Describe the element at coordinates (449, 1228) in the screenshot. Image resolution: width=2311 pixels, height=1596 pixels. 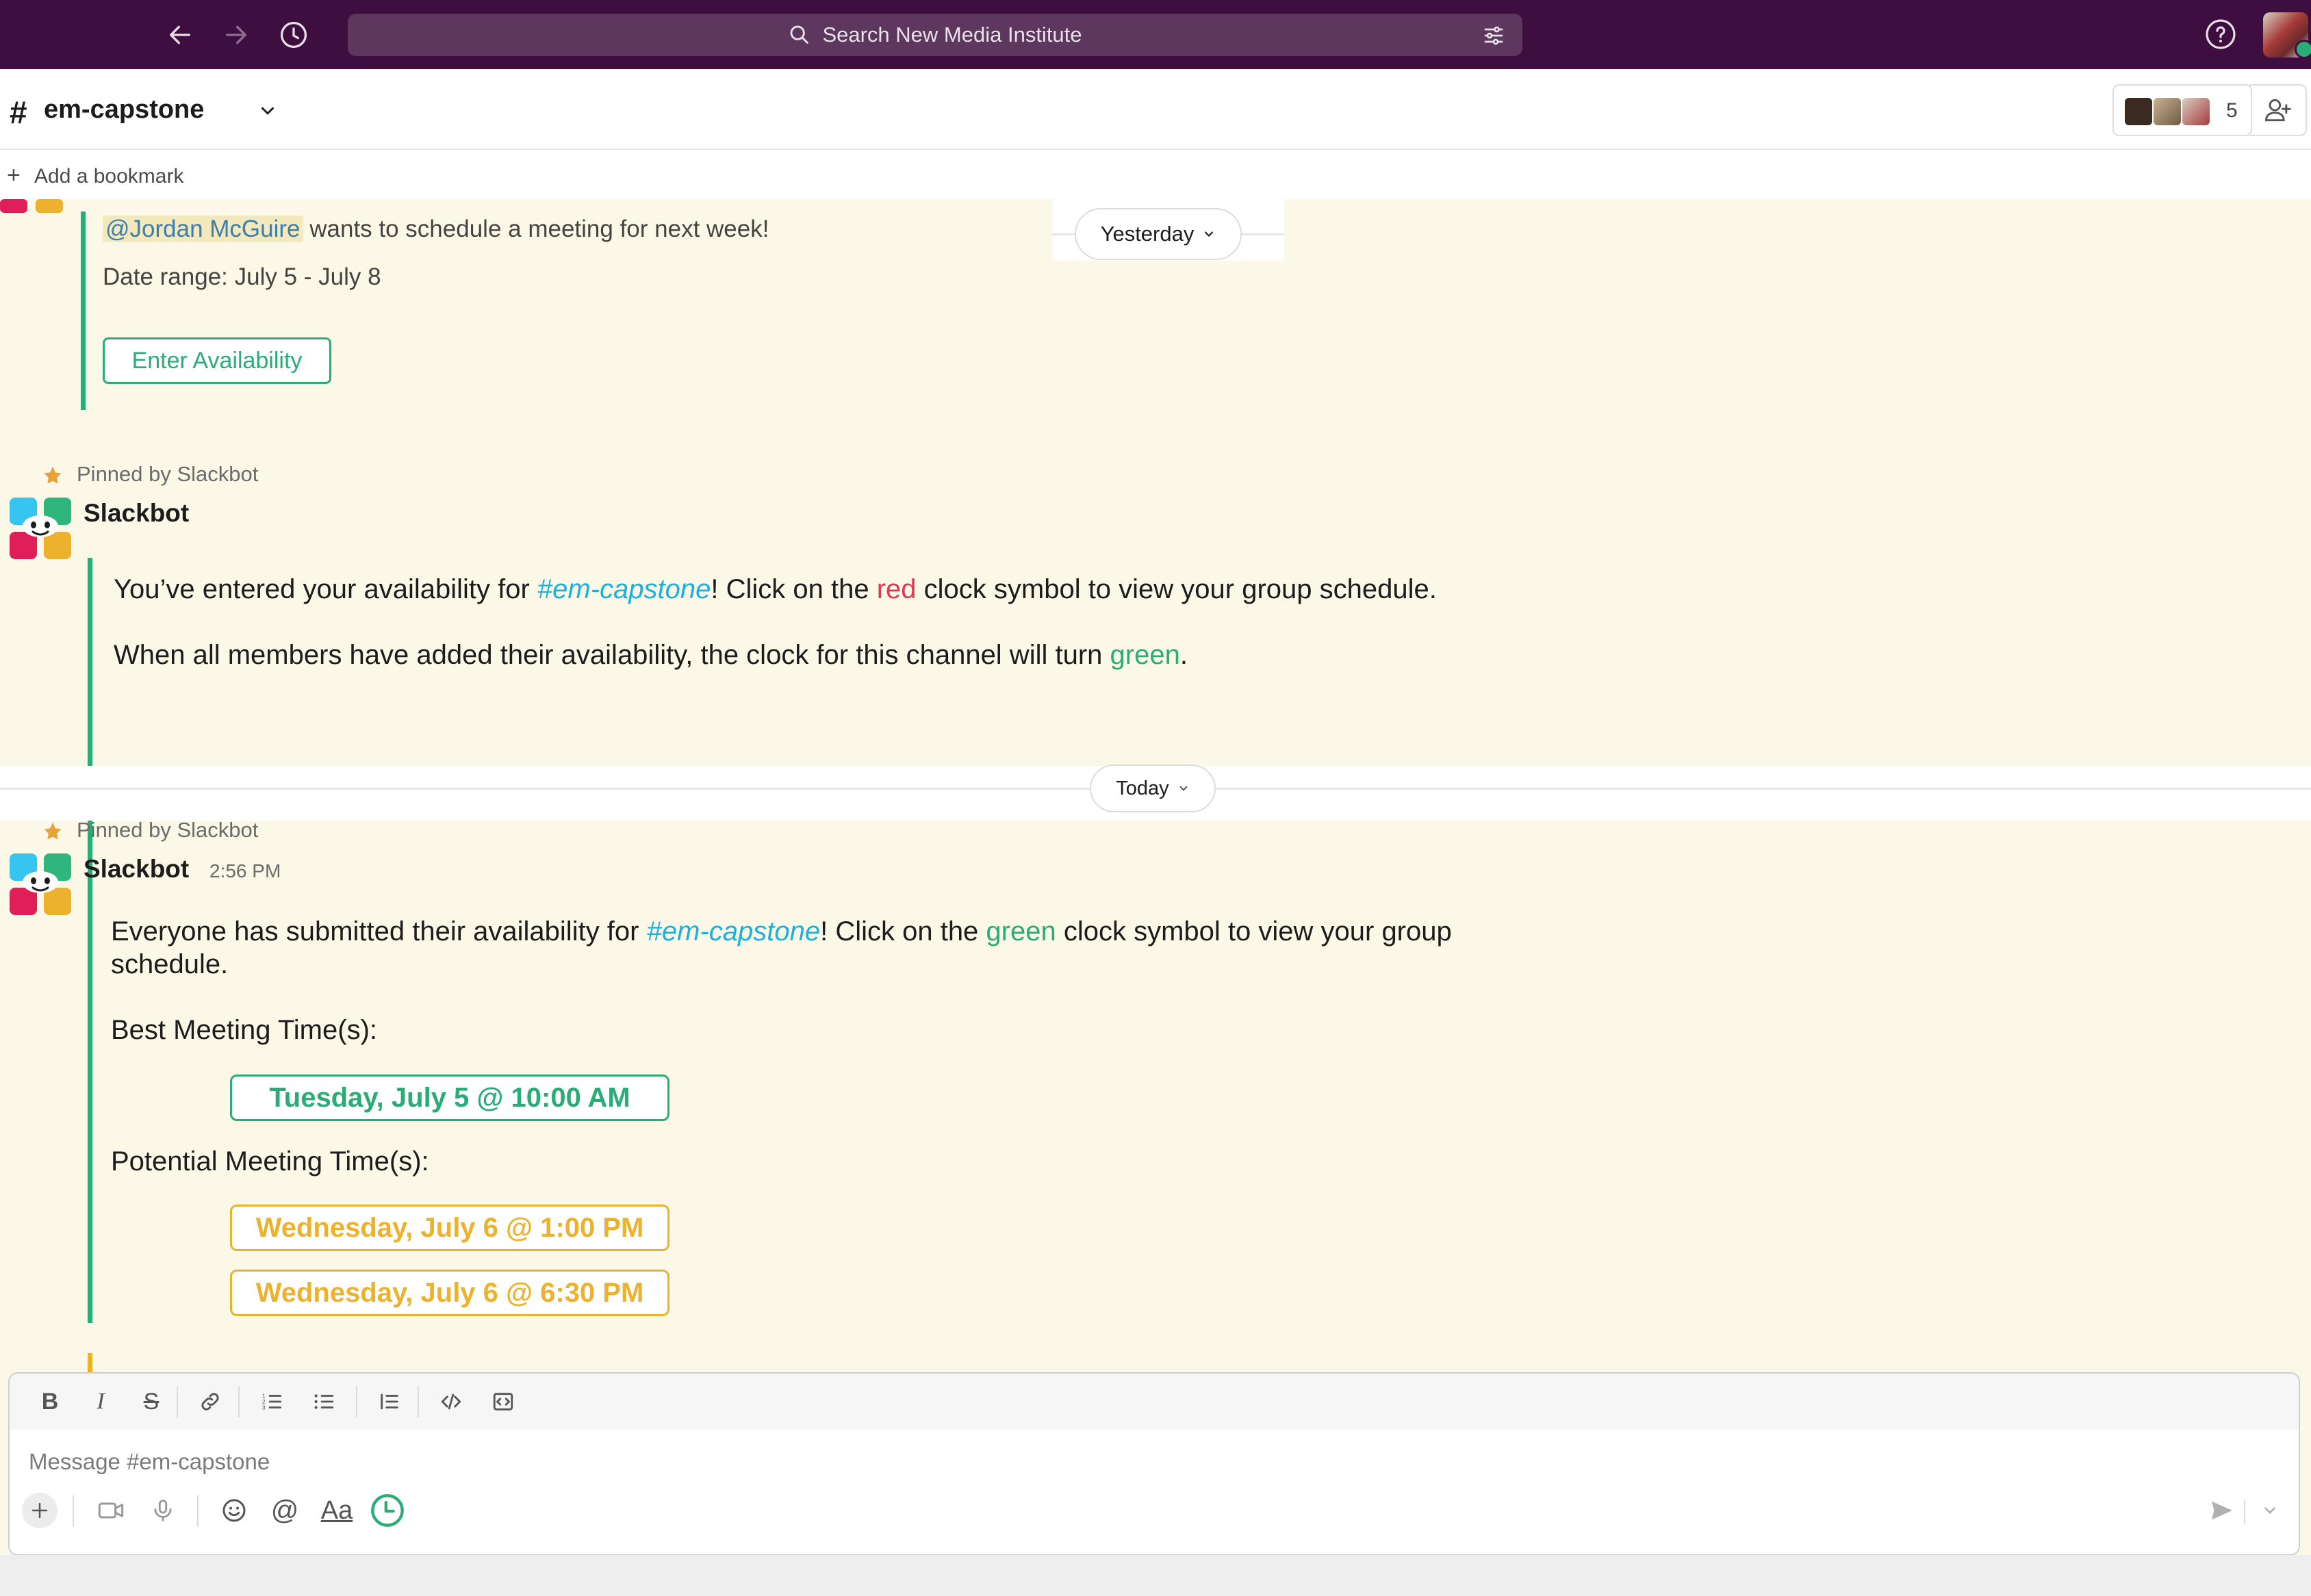
I see `potential-time-button: Wednesday, July 6 @ 1:00 PM` at that location.